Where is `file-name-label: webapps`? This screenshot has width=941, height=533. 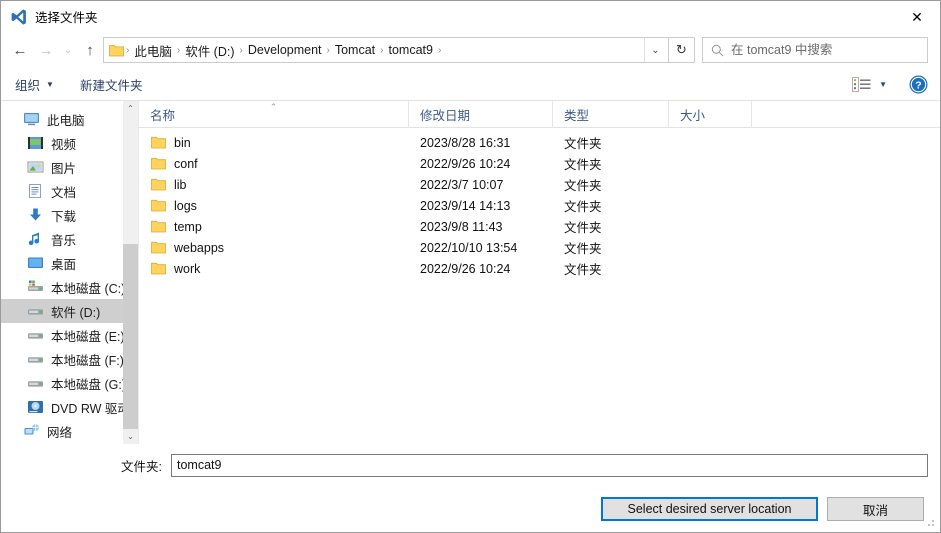
file-name-label: webapps is located at coordinates (199, 247).